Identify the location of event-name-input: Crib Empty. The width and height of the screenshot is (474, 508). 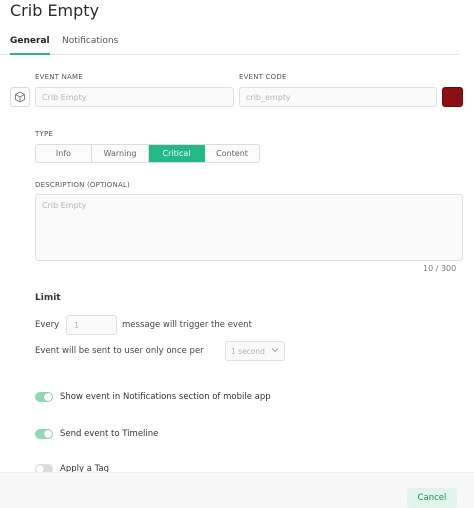
(134, 97).